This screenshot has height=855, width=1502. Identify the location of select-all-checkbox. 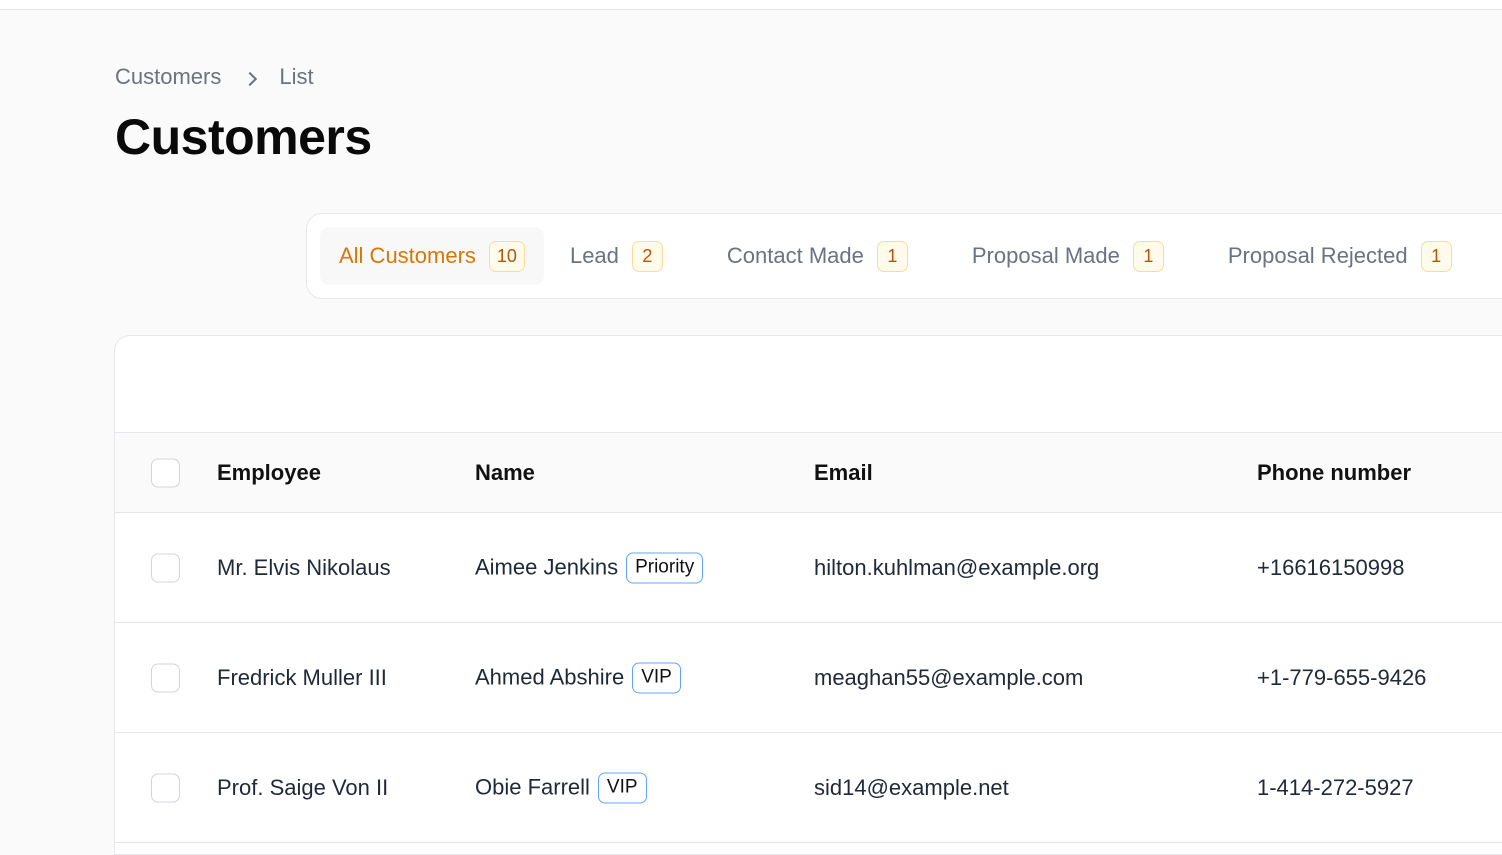
(165, 472).